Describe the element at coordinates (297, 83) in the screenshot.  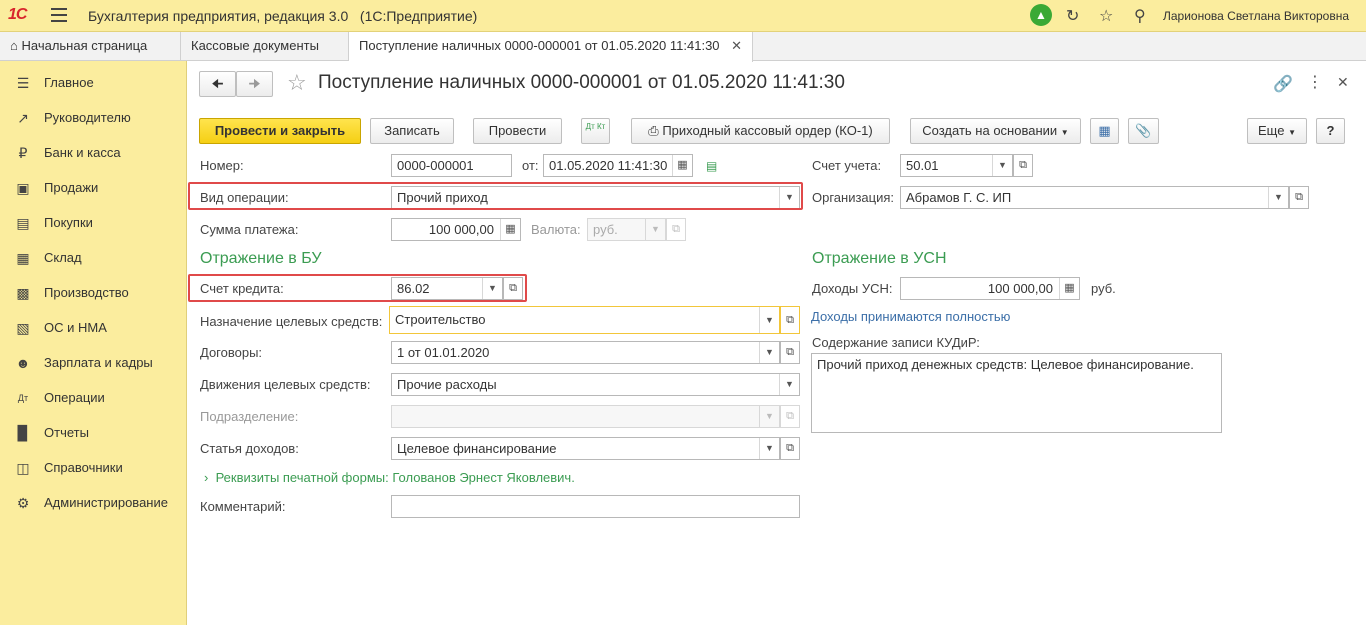
I see `favorite-star-icon: ☆` at that location.